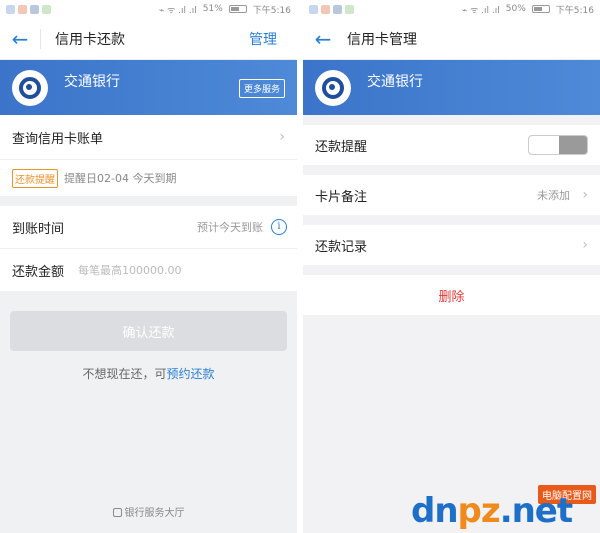 The width and height of the screenshot is (600, 533). I want to click on schedule-repay-prompt: 不想现在还，可预约还款, so click(148, 373).